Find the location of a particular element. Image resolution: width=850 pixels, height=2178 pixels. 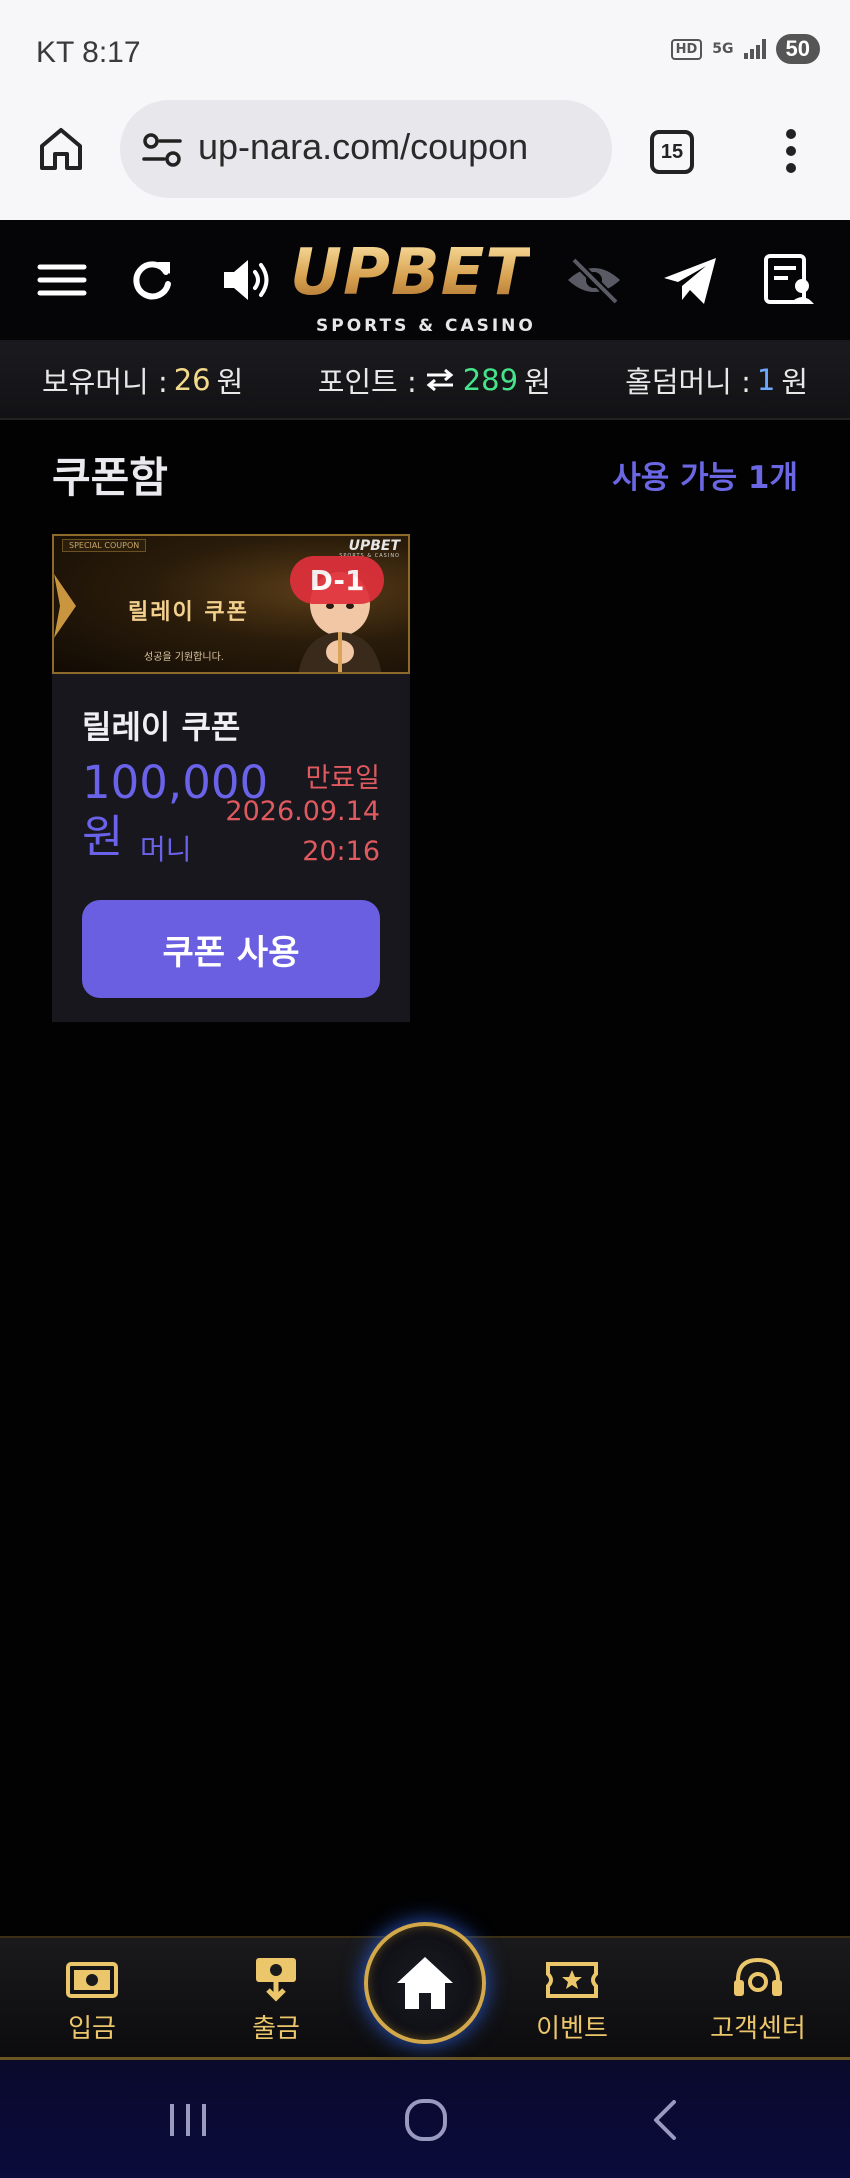

point-label: 포인트 : is located at coordinates (367, 382).